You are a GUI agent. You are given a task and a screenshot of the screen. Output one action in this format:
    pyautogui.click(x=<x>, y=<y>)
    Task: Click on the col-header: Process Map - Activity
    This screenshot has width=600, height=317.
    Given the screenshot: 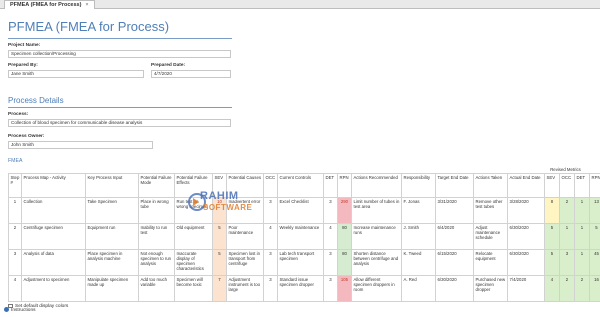 What is the action you would take?
    pyautogui.click(x=53, y=185)
    